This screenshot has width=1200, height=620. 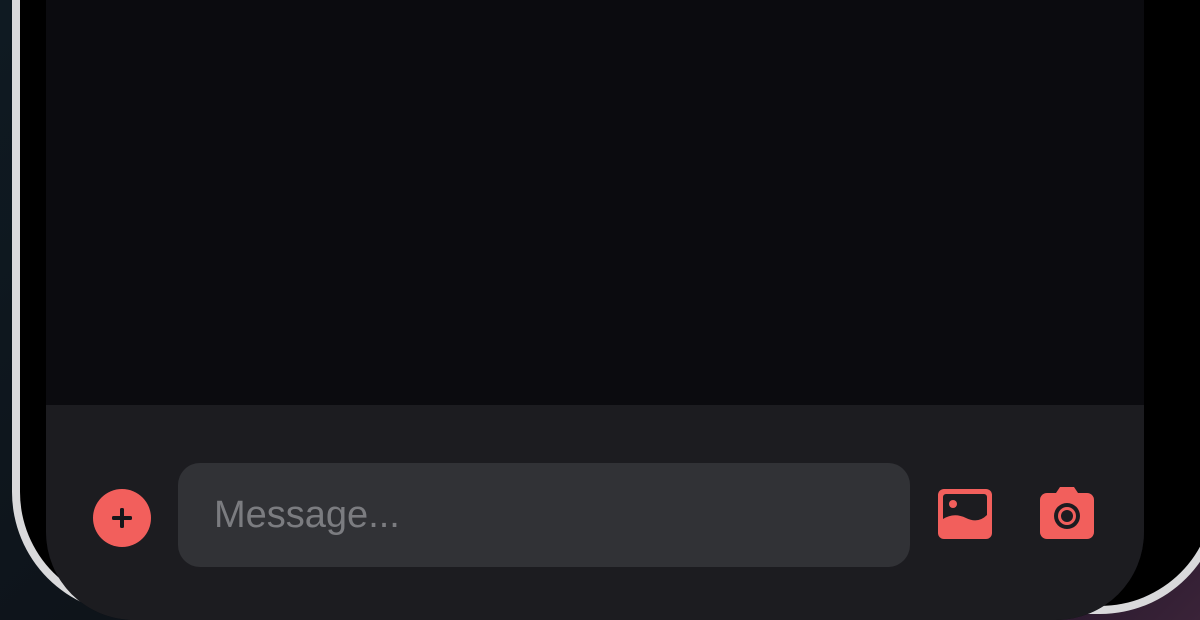 I want to click on camera-icon, so click(x=1067, y=513).